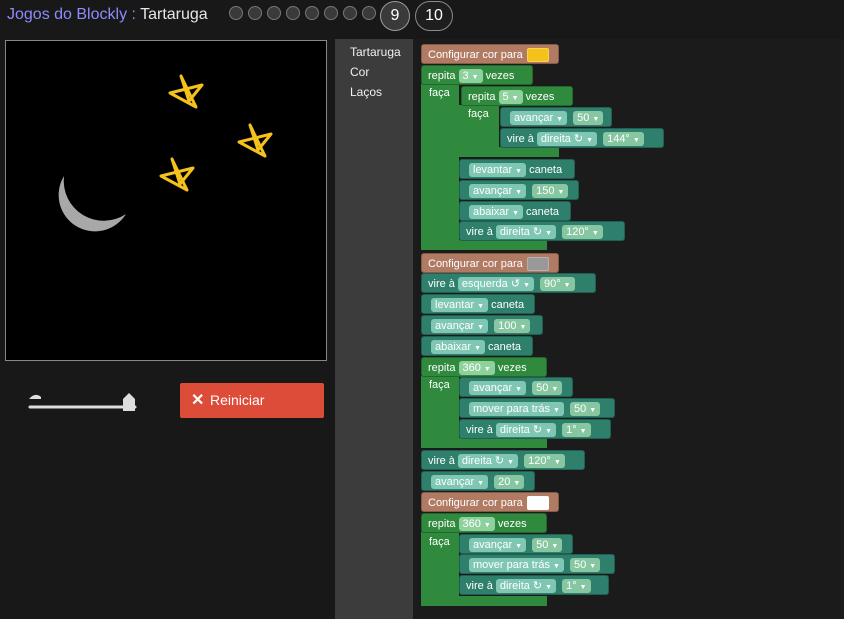 The width and height of the screenshot is (844, 619). What do you see at coordinates (274, 13) in the screenshot?
I see `level-3-dot` at bounding box center [274, 13].